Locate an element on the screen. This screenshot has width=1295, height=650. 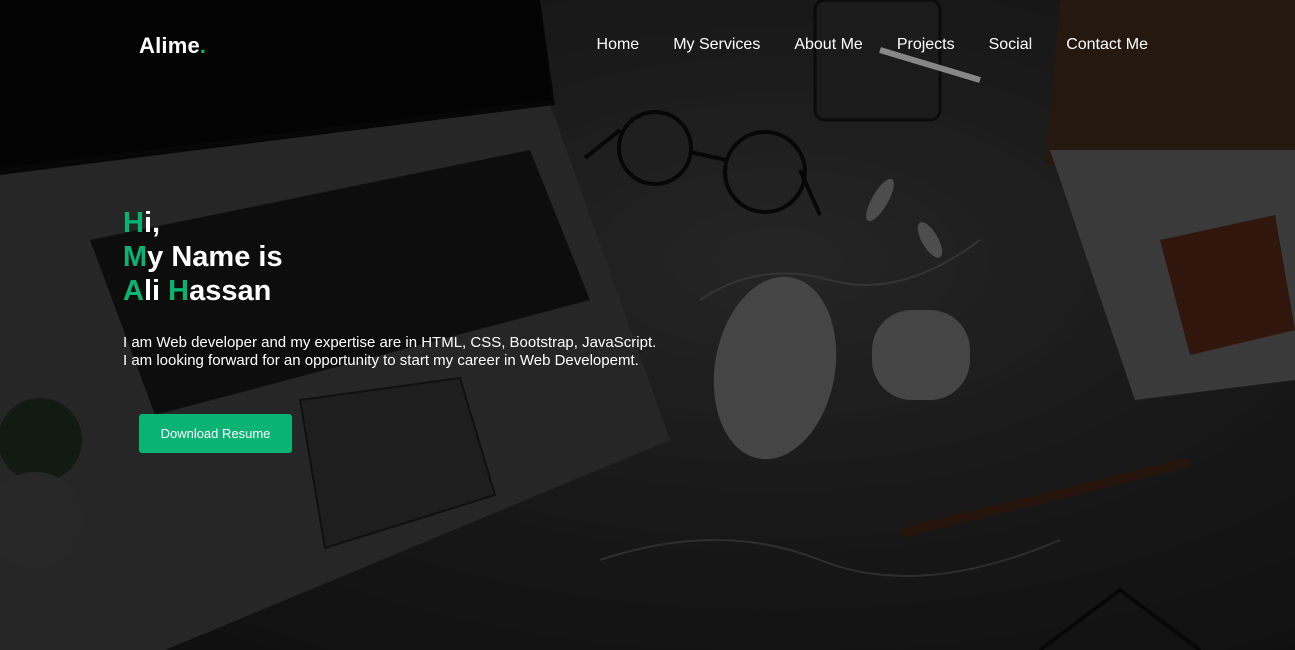
headline-line-2: My Name is is located at coordinates (473, 257).